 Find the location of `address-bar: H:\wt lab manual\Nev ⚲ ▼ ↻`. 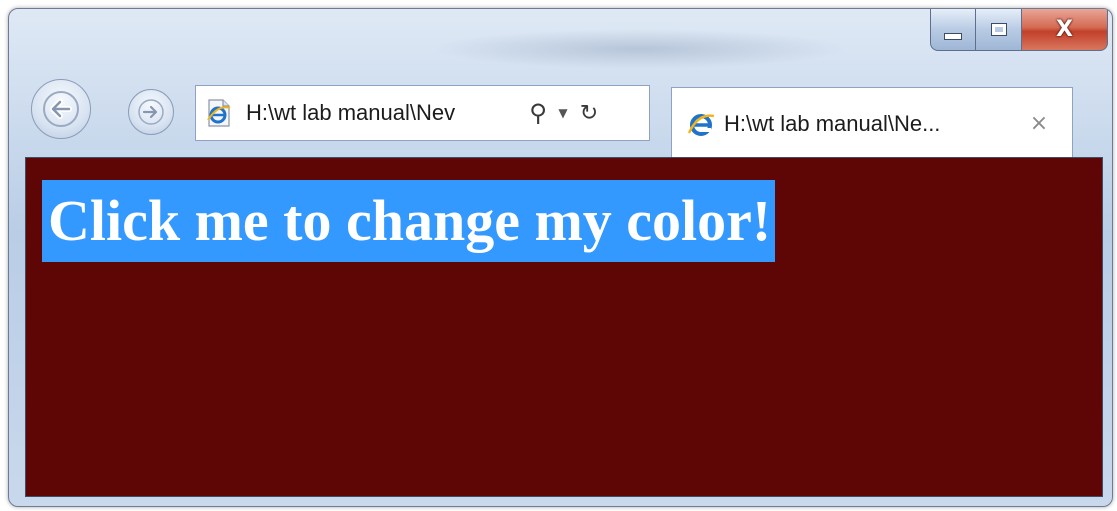

address-bar: H:\wt lab manual\Nev ⚲ ▼ ↻ is located at coordinates (422, 113).